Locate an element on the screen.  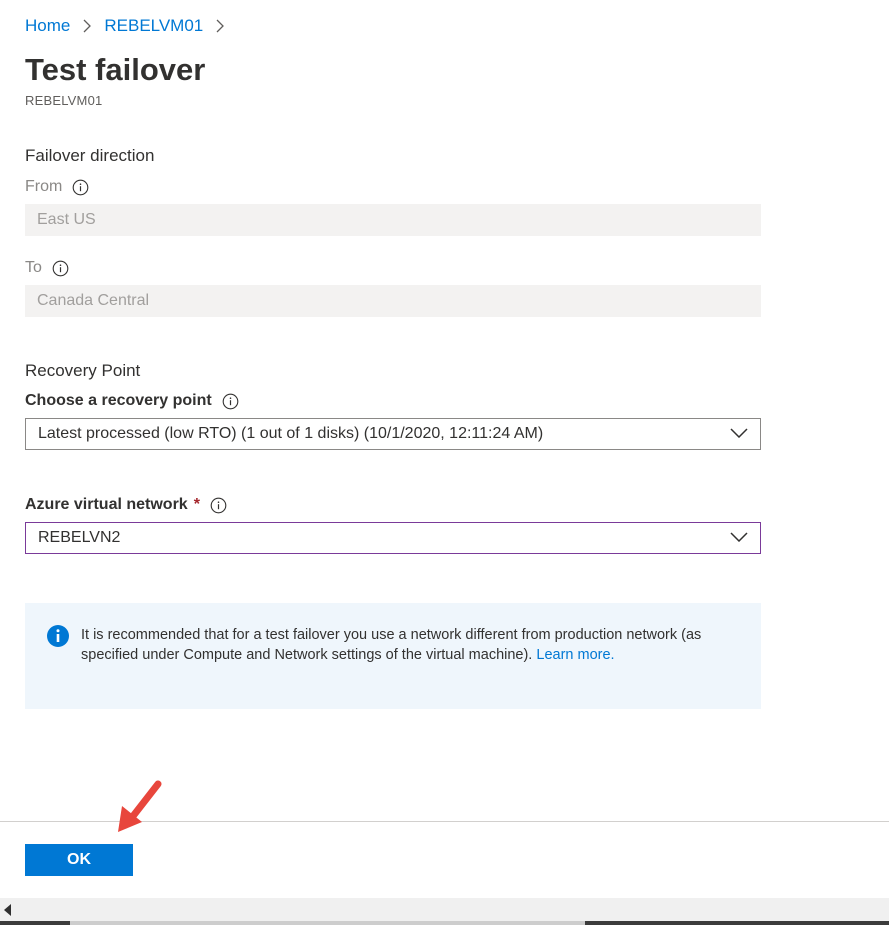
from-field: East US is located at coordinates (393, 220).